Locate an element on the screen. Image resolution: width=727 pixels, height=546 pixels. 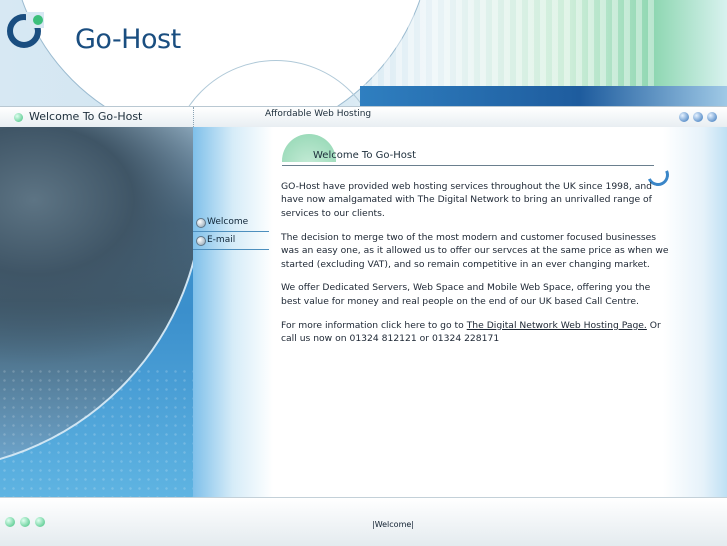
green-bullet-icon is located at coordinates (18, 117).